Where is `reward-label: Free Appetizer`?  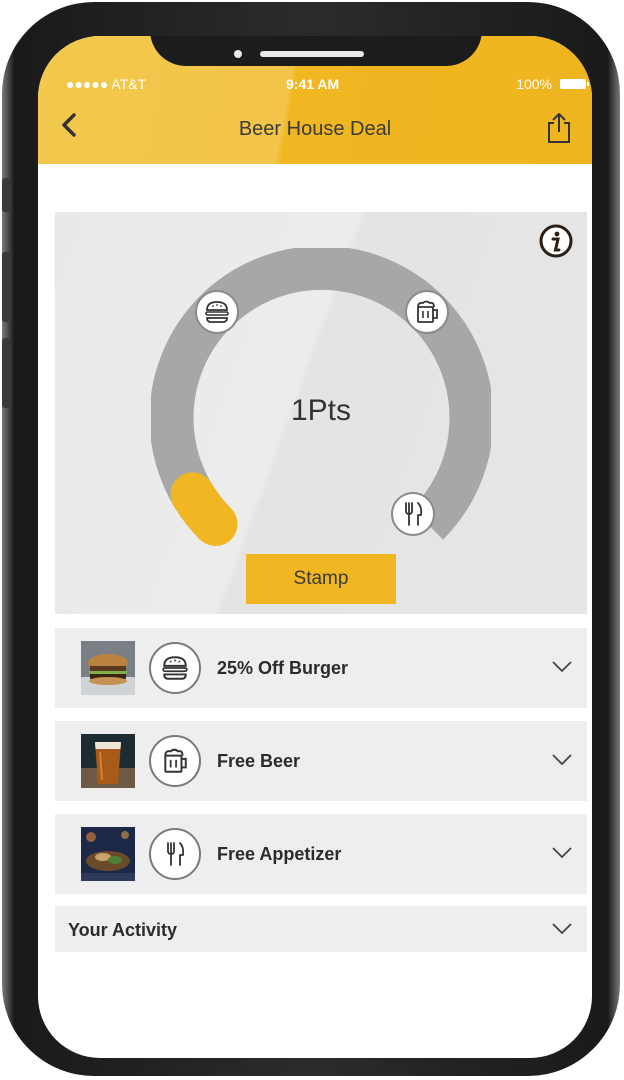 reward-label: Free Appetizer is located at coordinates (279, 854).